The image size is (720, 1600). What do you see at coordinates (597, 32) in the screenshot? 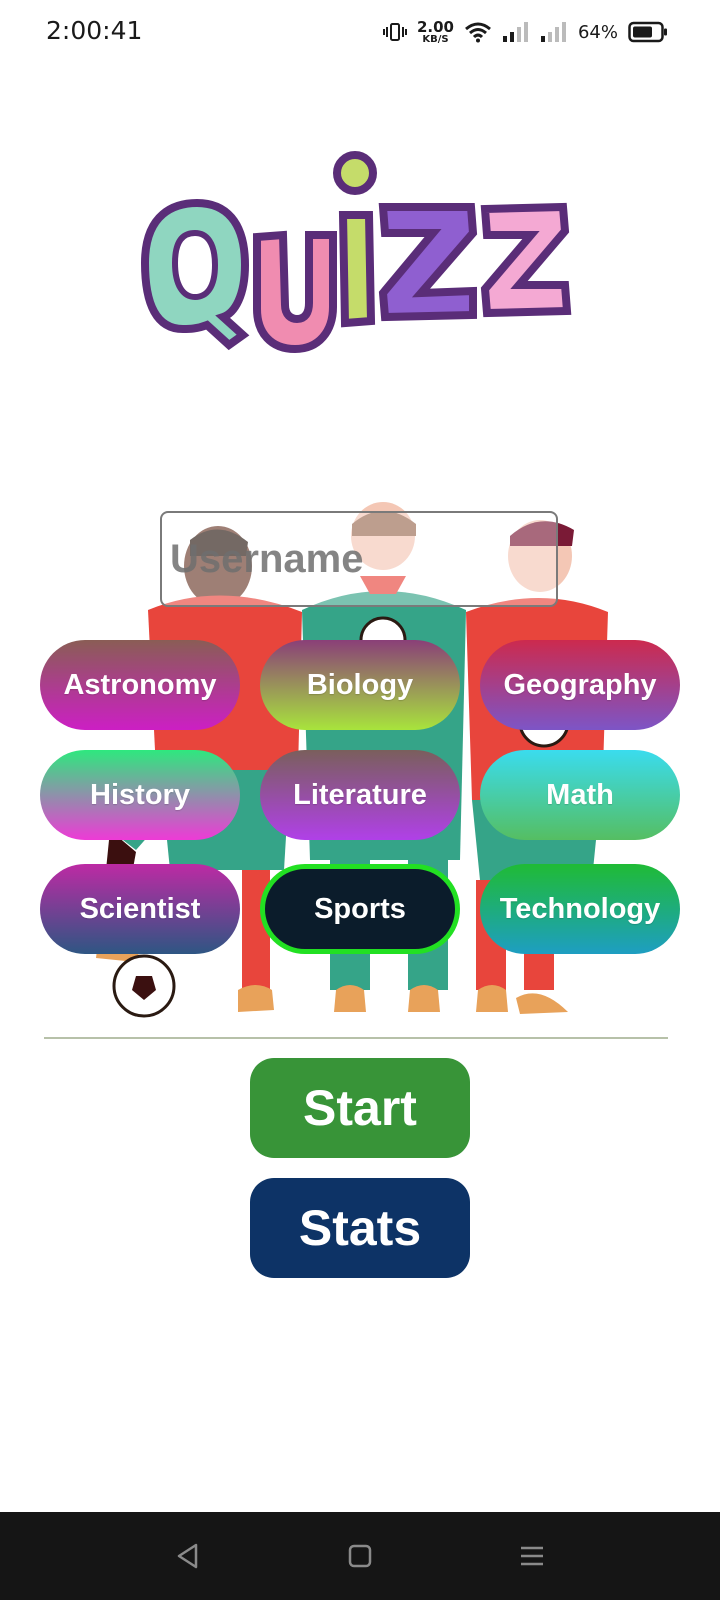
I see `battery-percent: 64%` at bounding box center [597, 32].